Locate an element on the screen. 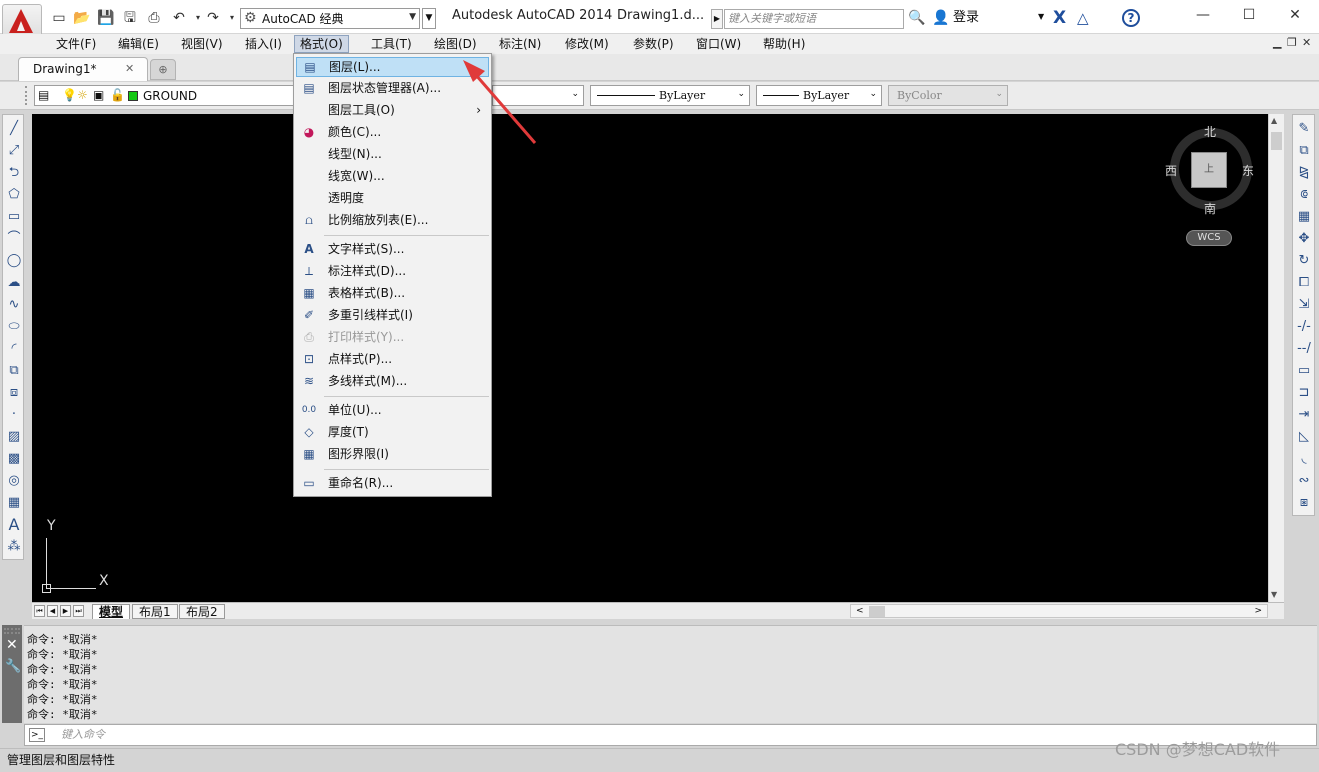 The height and width of the screenshot is (772, 1319). mtext-icon: A is located at coordinates (14, 525).